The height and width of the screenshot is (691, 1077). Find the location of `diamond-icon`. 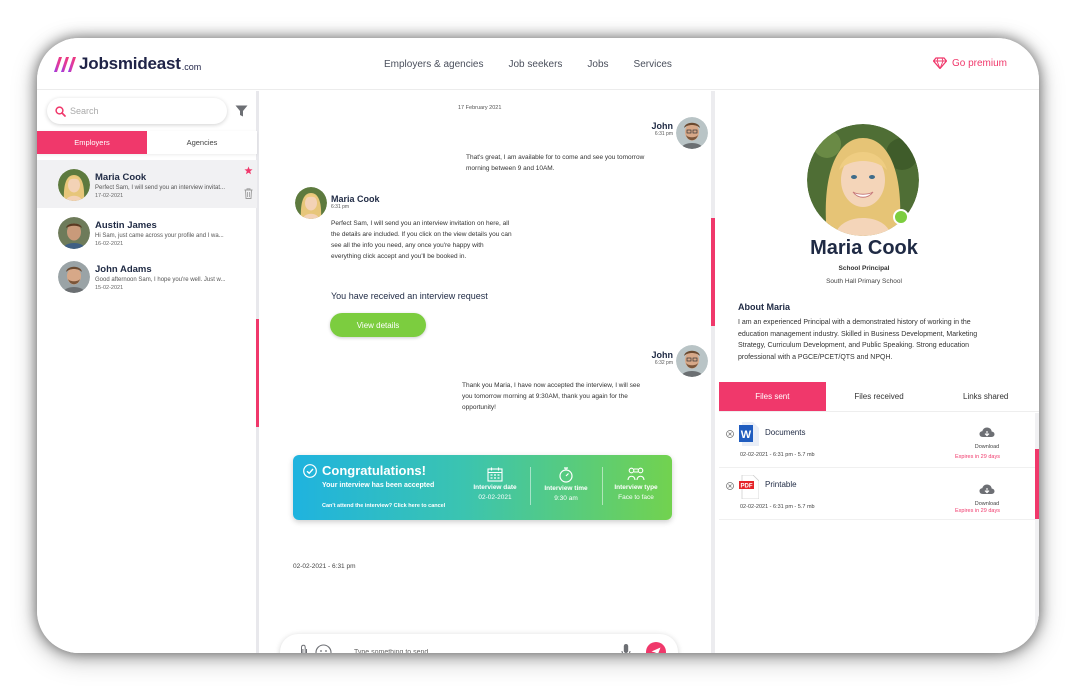

diamond-icon is located at coordinates (939, 63).